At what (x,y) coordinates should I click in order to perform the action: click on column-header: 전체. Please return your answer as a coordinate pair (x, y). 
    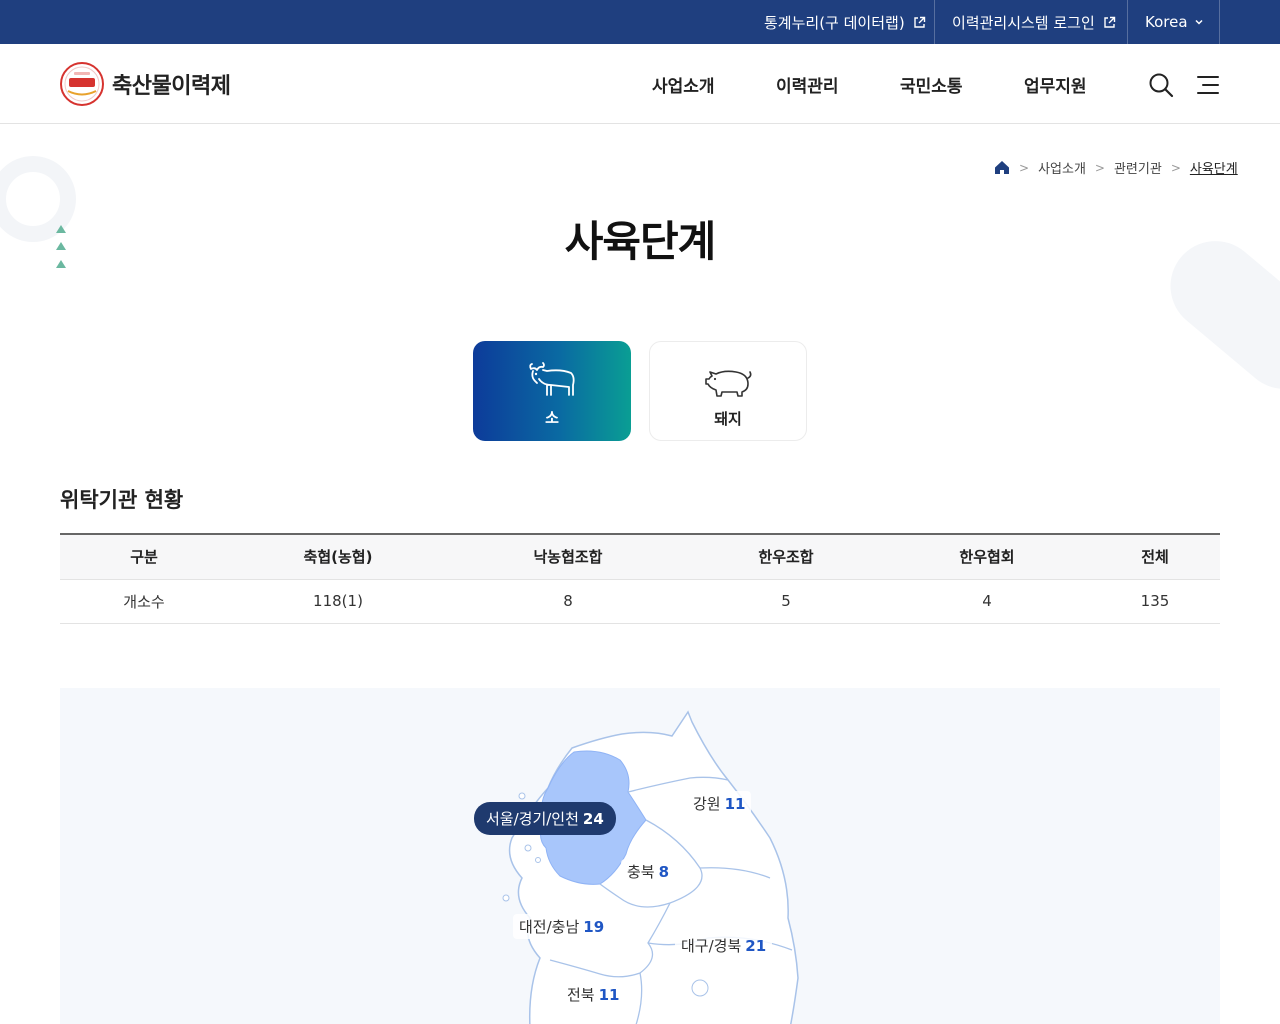
    Looking at the image, I should click on (1155, 556).